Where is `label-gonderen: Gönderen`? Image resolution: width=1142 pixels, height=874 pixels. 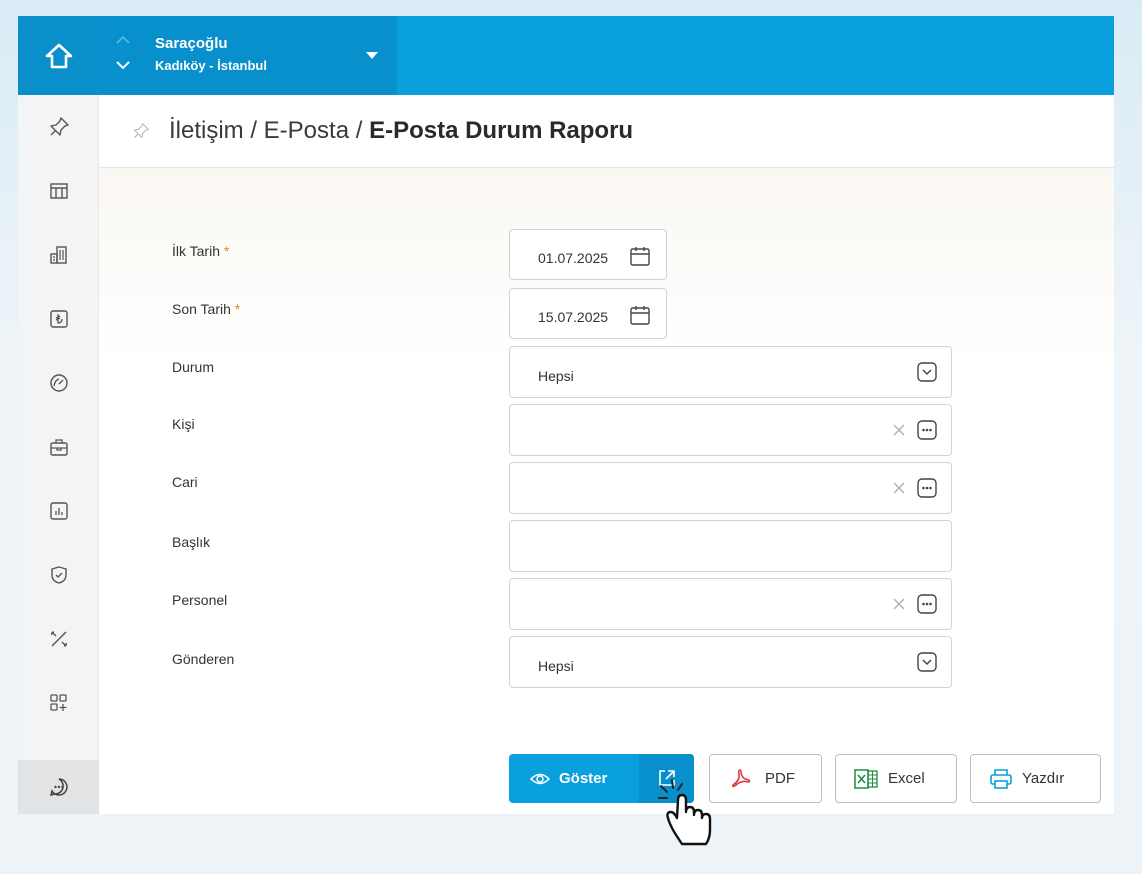
label-gonderen: Gönderen is located at coordinates (203, 659).